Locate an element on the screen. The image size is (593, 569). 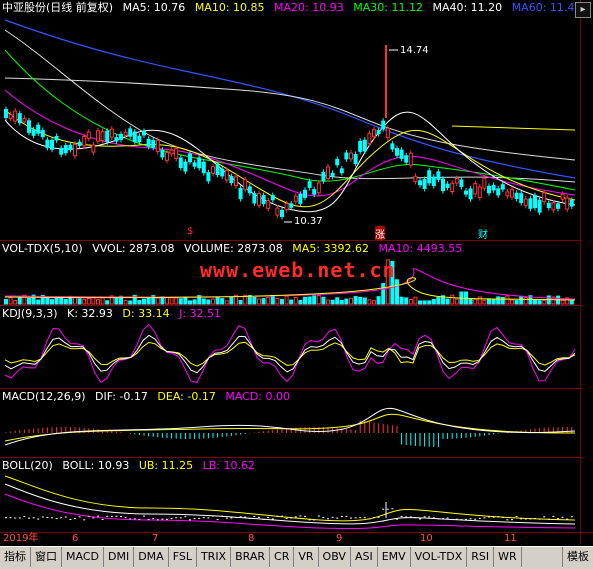
tab-vol-tdx: VOL-TDX is located at coordinates (439, 557).